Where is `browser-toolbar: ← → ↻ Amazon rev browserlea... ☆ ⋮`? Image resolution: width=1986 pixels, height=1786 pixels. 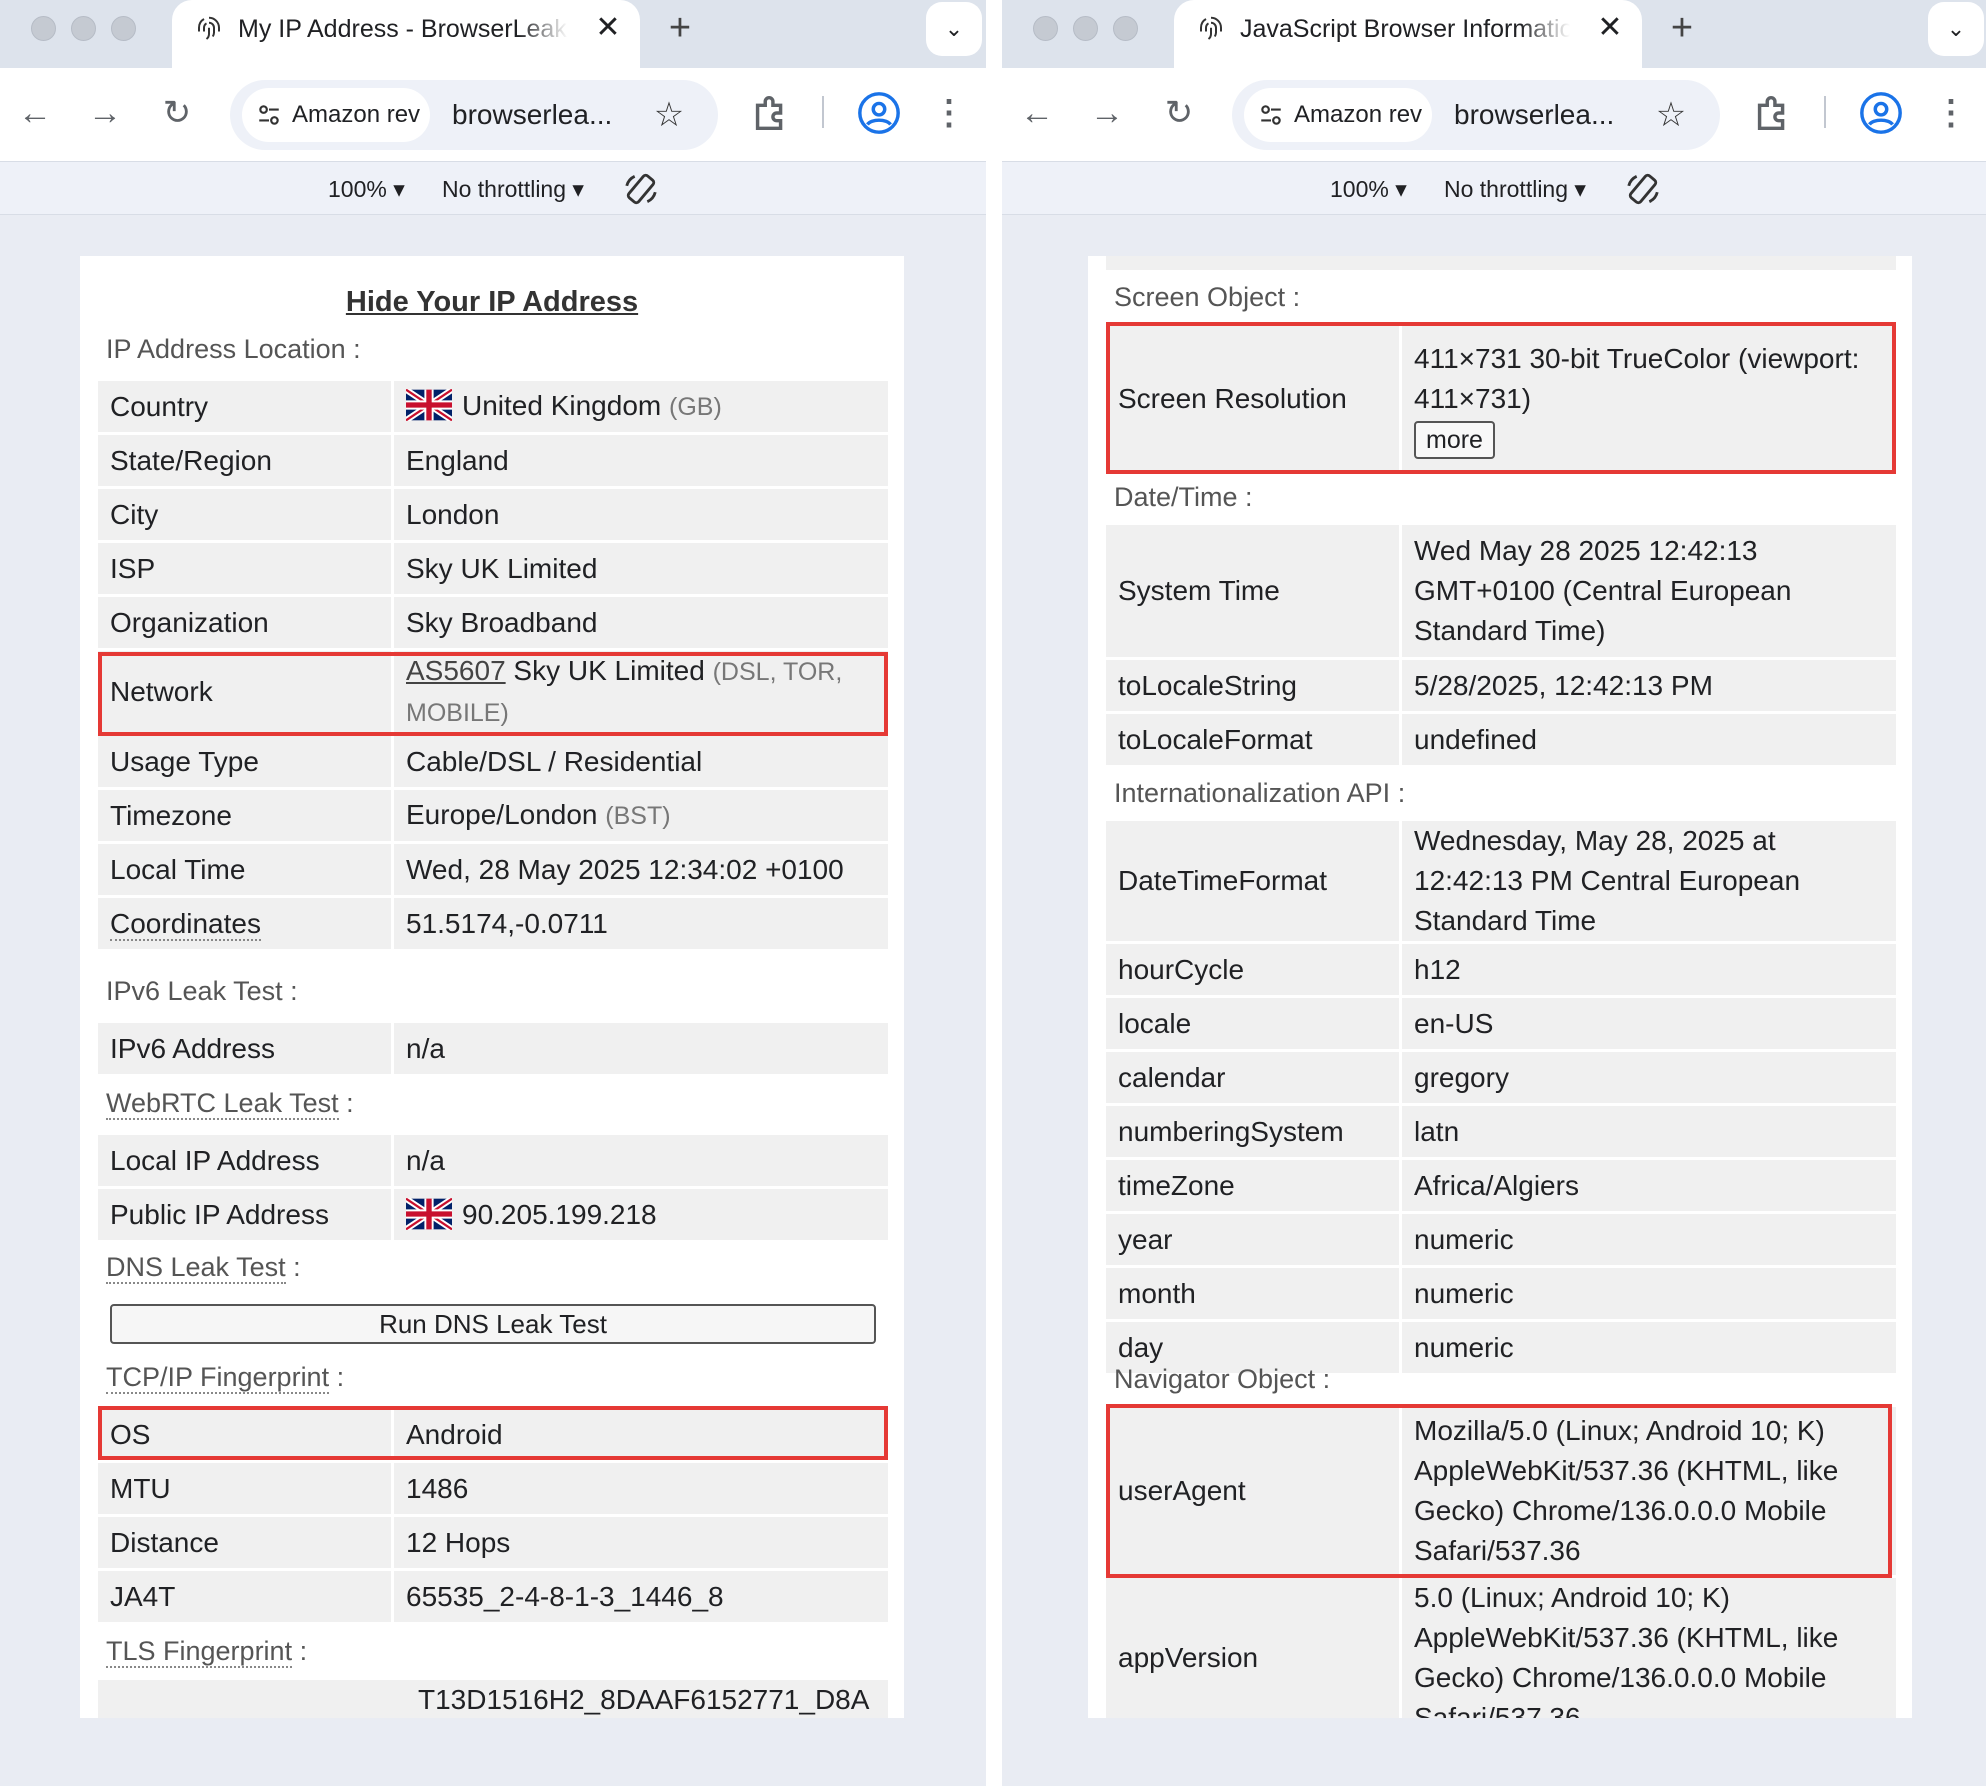
browser-toolbar: ← → ↻ Amazon rev browserlea... ☆ ⋮ is located at coordinates (493, 114).